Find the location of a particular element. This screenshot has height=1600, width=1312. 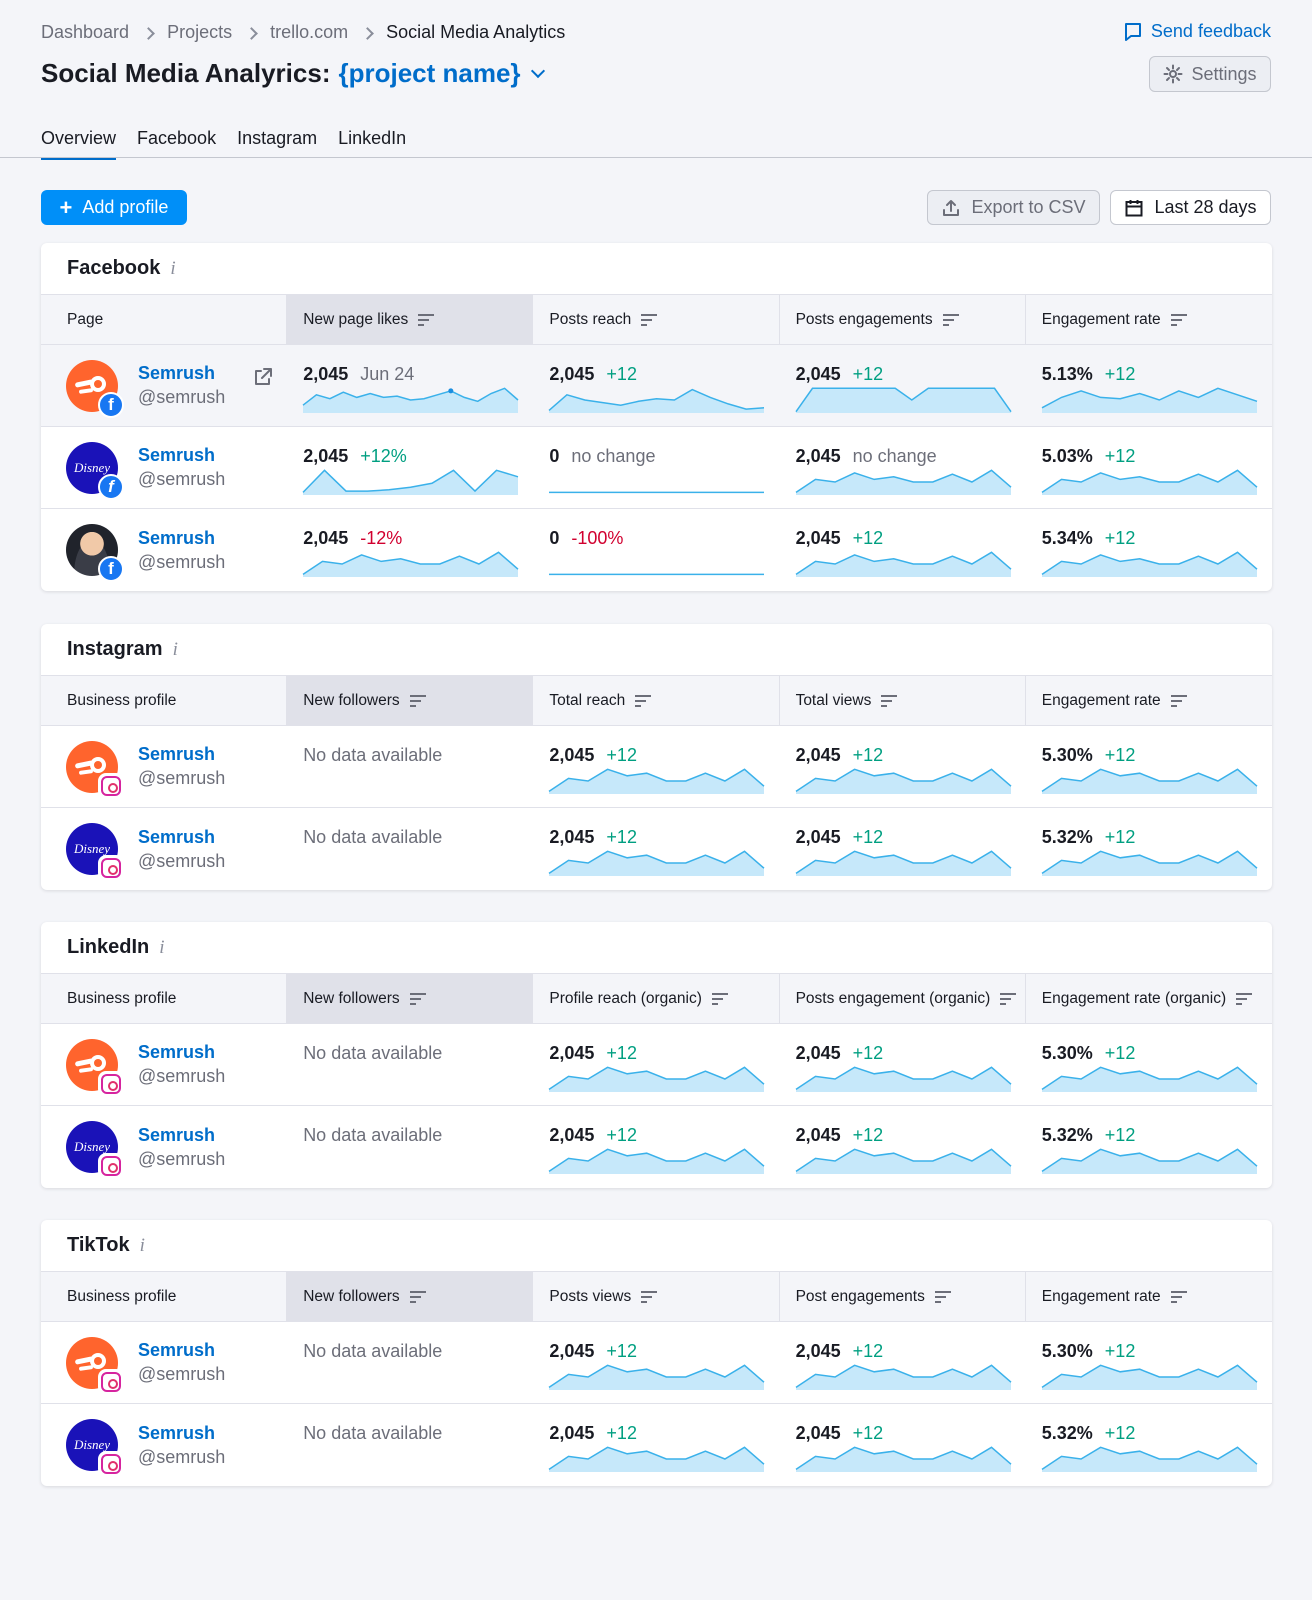

column-header: Posts views is located at coordinates (656, 1296).